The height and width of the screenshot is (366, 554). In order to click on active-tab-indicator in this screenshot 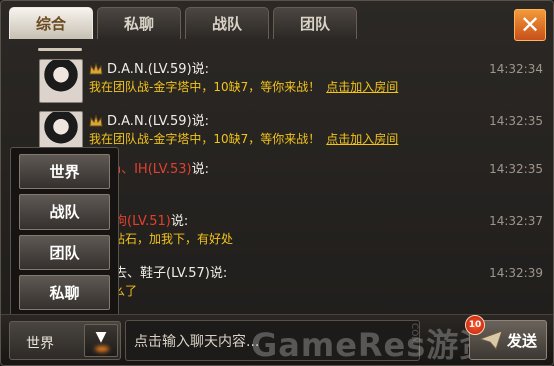, I will do `click(60, 49)`.